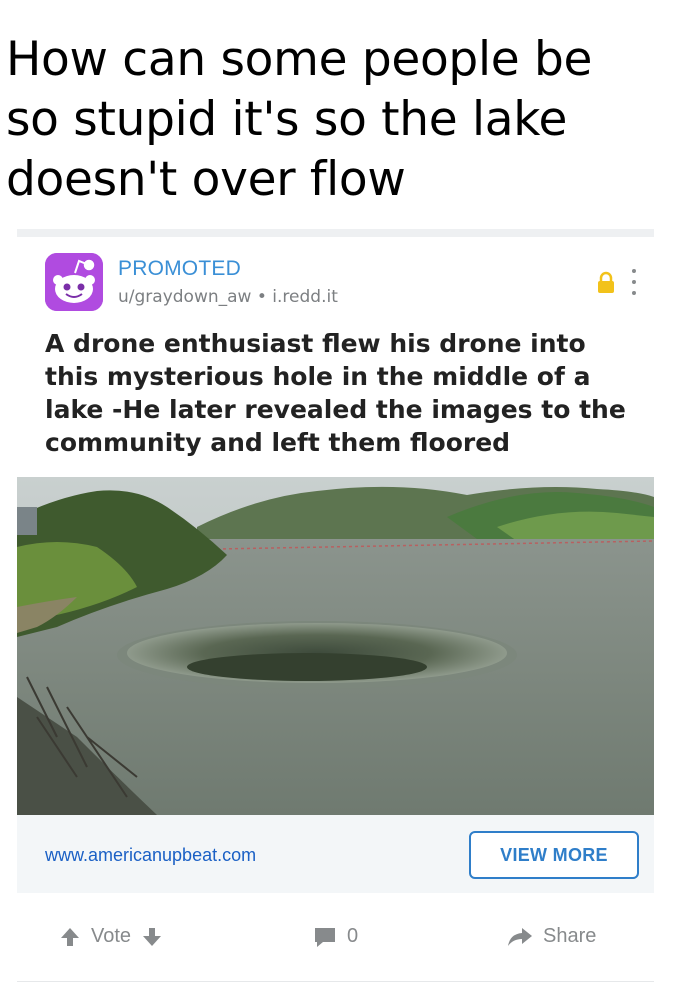  I want to click on comment-count: 0, so click(353, 936).